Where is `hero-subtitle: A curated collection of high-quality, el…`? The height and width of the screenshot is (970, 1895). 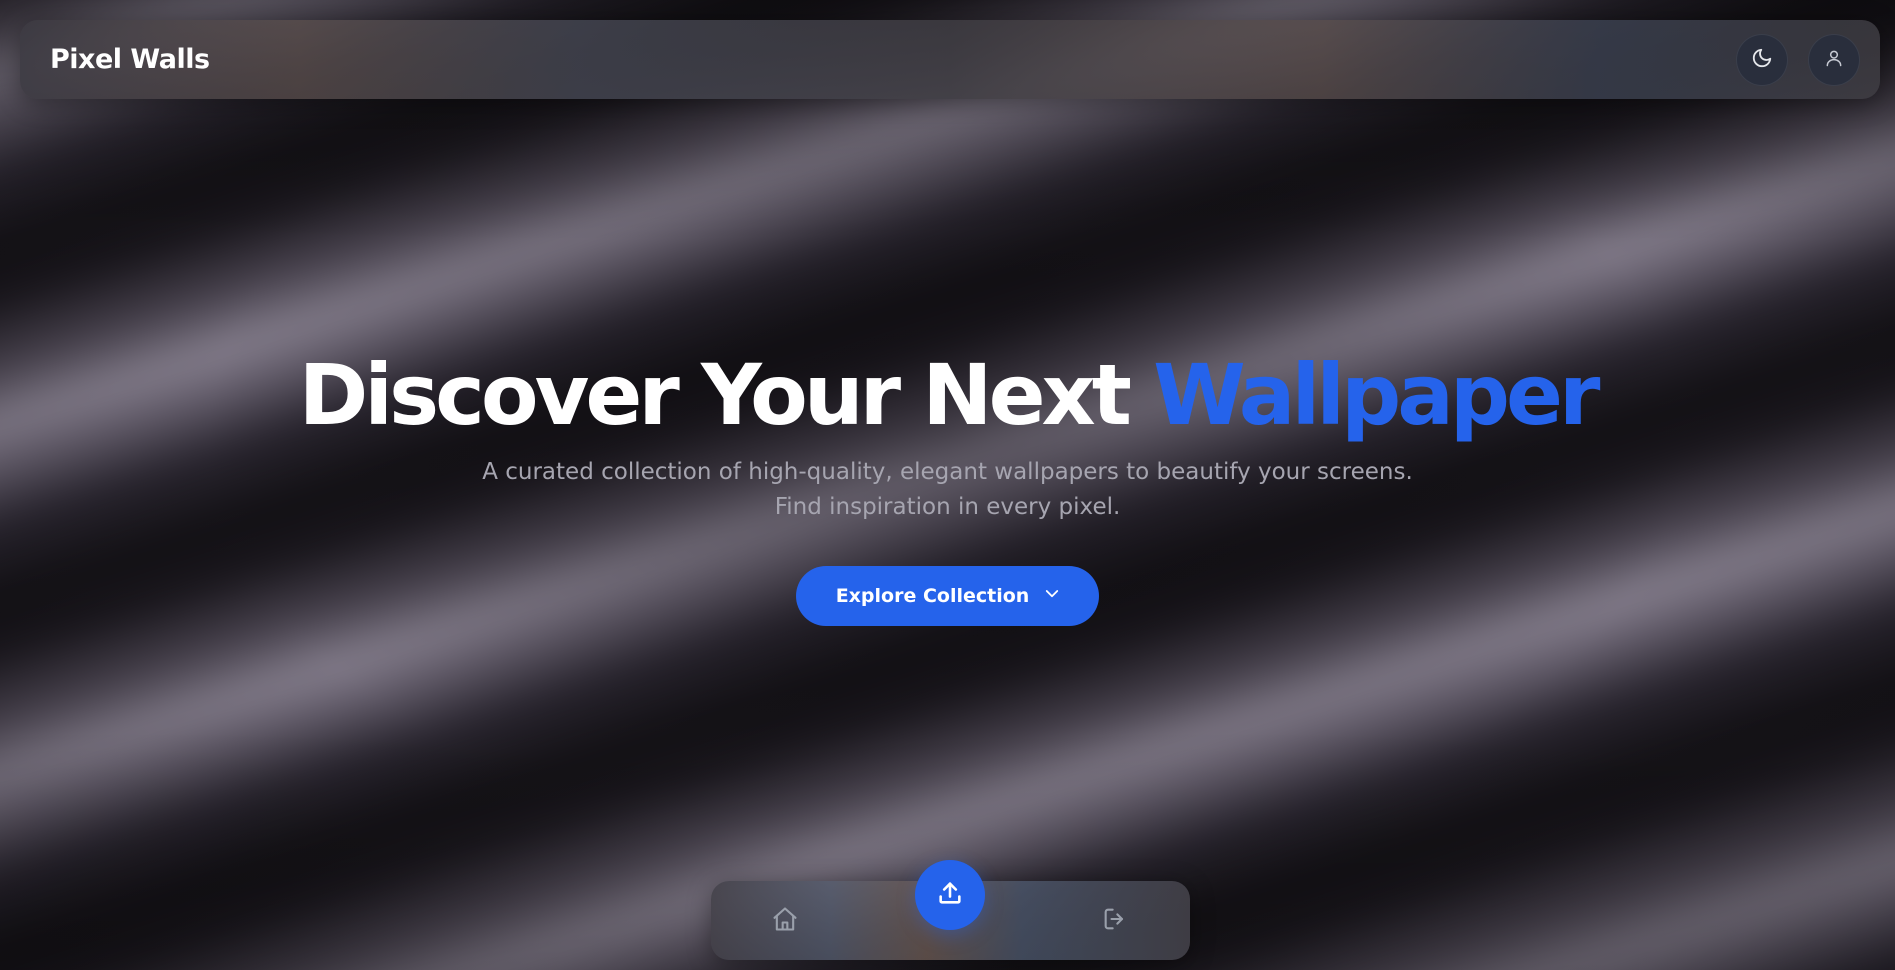
hero-subtitle: A curated collection of high-quality, el… is located at coordinates (947, 489).